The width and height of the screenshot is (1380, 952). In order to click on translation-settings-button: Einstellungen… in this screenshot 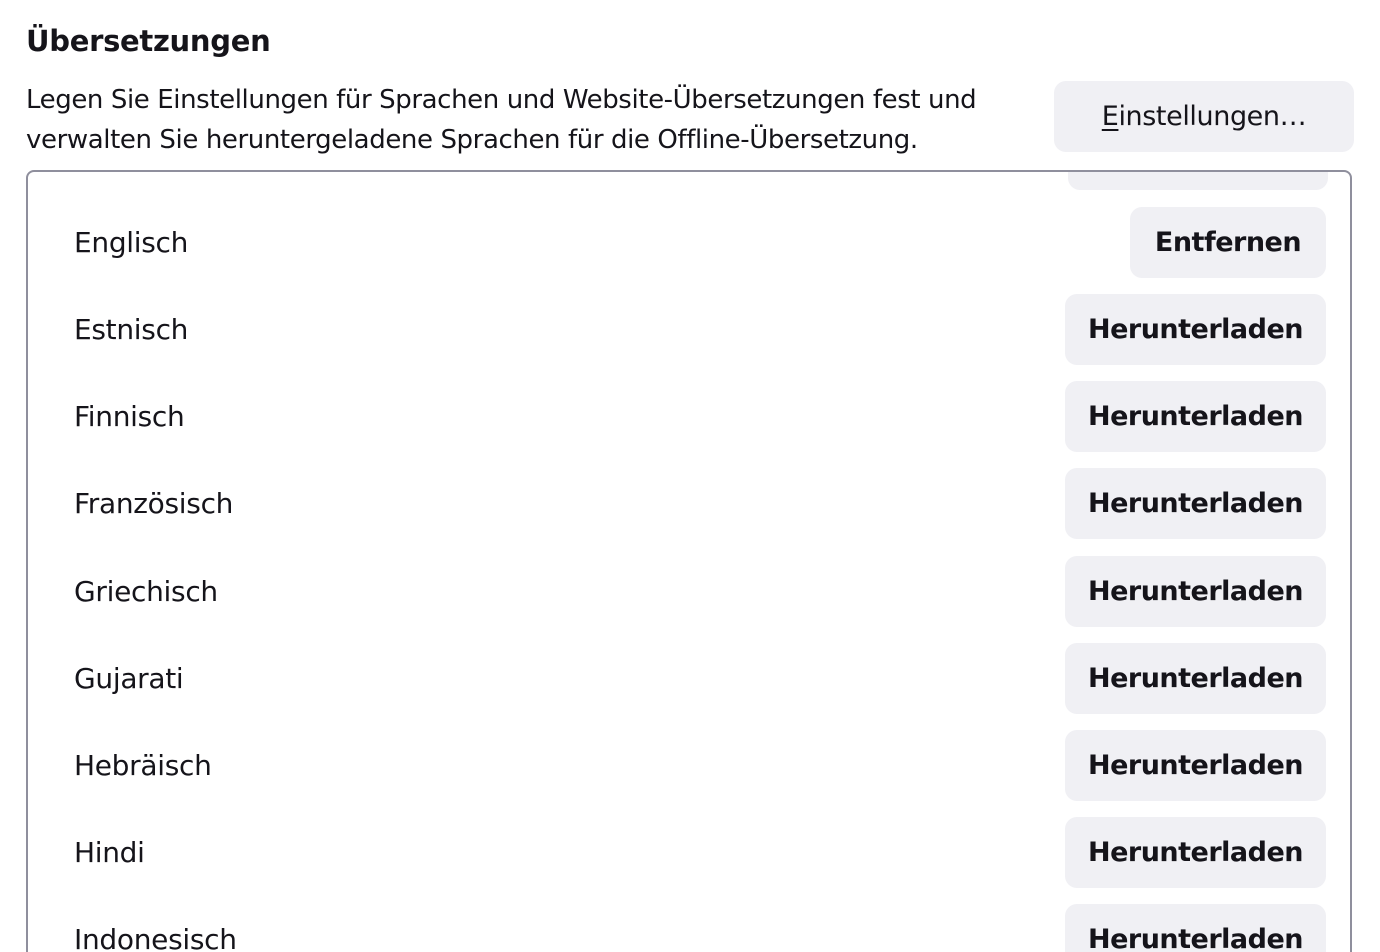, I will do `click(1204, 116)`.